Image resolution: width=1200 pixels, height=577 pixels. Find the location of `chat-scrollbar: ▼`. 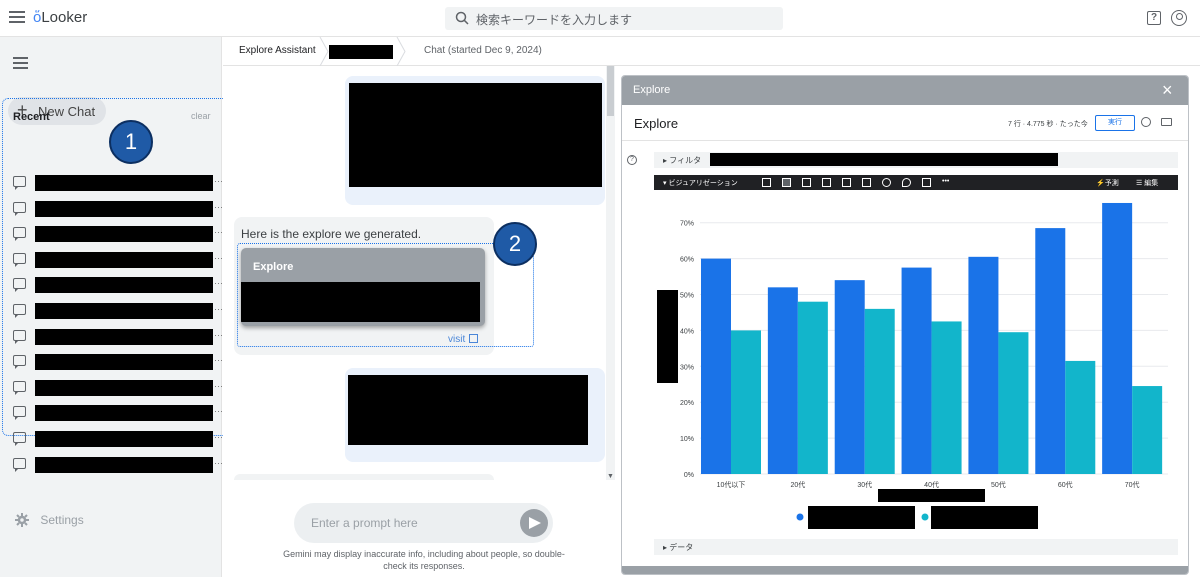

chat-scrollbar: ▼ is located at coordinates (610, 273).